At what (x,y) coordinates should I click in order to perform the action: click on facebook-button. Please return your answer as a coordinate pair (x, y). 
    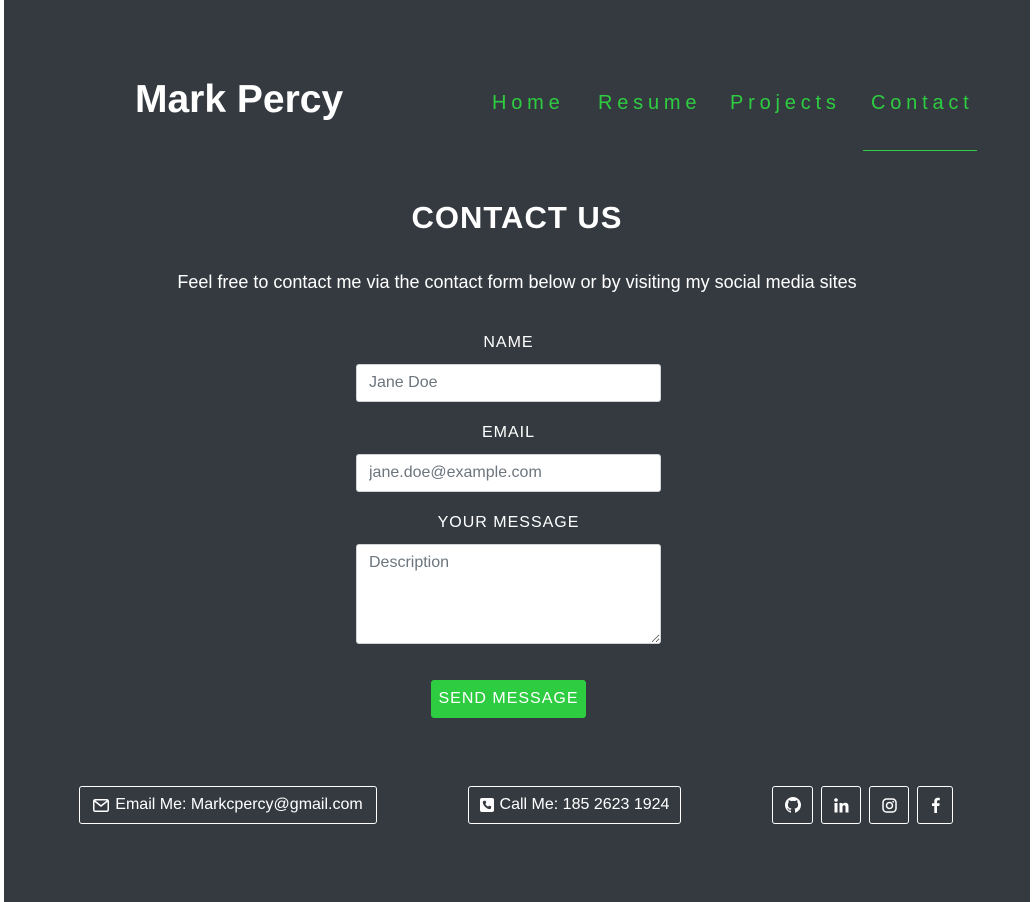
    Looking at the image, I should click on (935, 805).